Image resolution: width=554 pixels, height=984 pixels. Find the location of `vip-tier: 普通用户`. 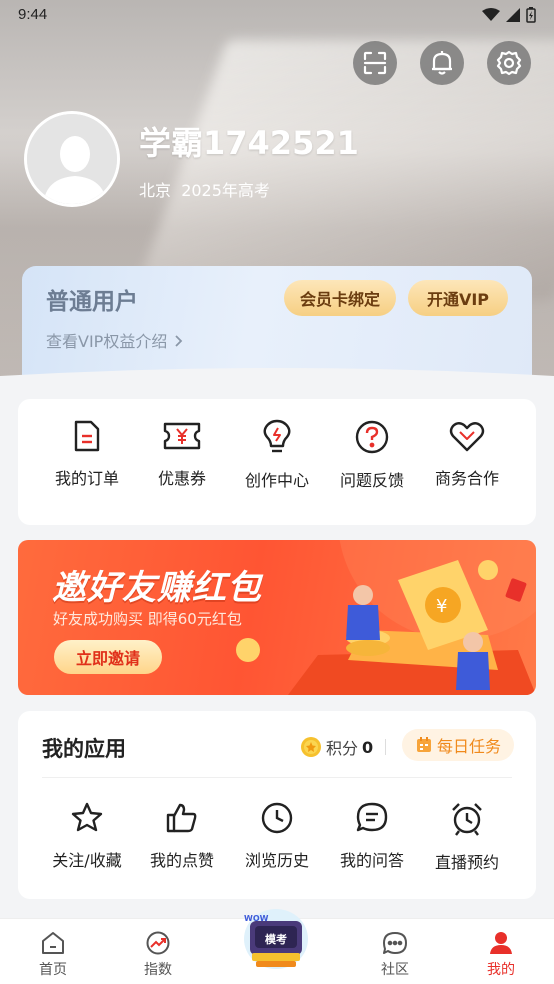

vip-tier: 普通用户 is located at coordinates (92, 302).